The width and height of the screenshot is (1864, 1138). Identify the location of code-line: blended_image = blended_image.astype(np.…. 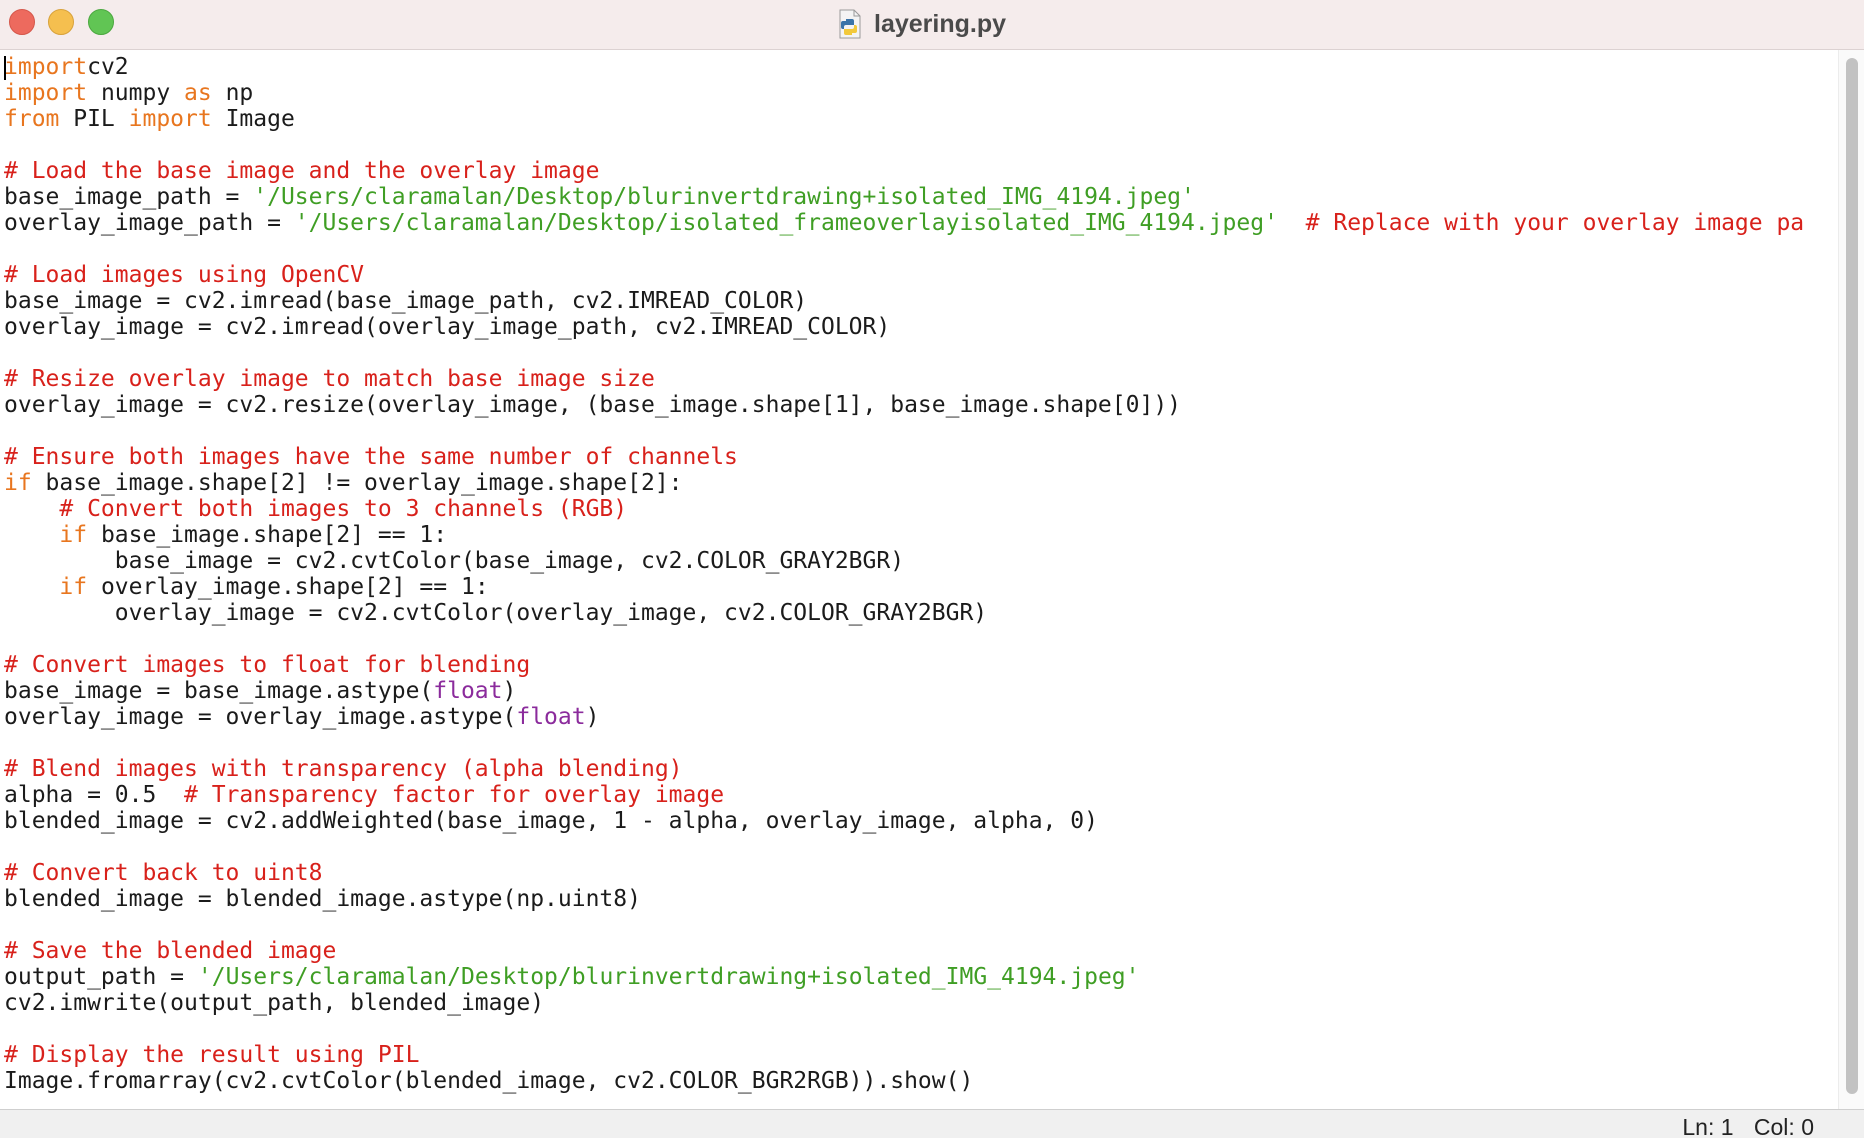
(904, 899).